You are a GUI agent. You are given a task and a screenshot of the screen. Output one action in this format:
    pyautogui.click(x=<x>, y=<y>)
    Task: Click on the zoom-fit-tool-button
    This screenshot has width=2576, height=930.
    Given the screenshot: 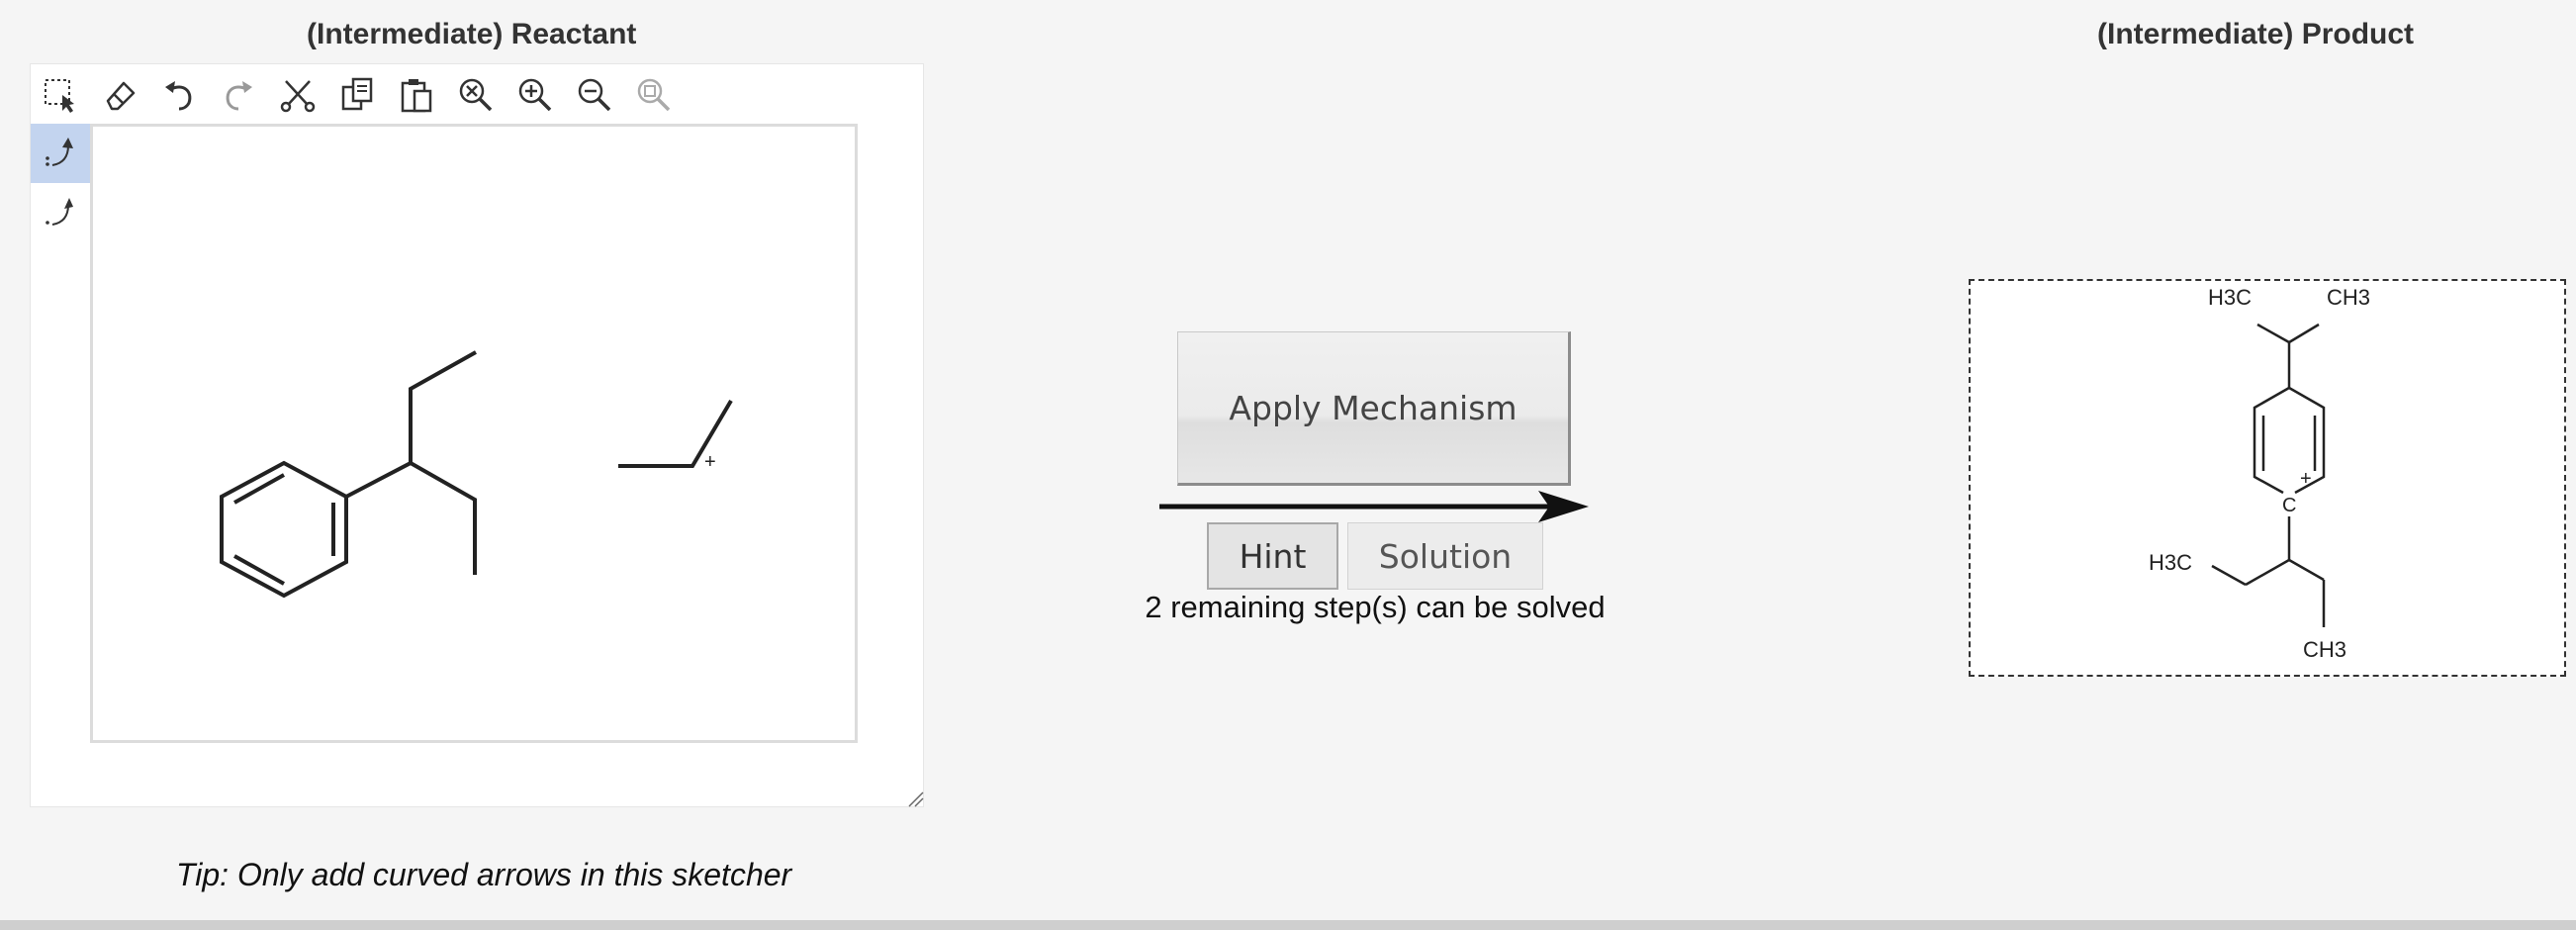 What is the action you would take?
    pyautogui.click(x=654, y=95)
    